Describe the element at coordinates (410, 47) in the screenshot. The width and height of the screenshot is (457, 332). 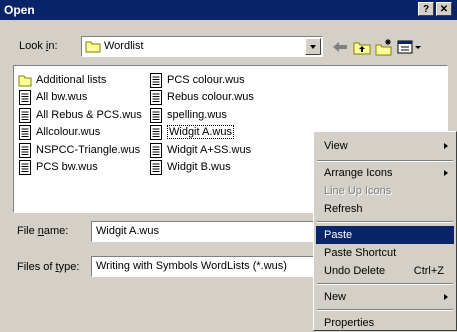
I see `view-menu-icon` at that location.